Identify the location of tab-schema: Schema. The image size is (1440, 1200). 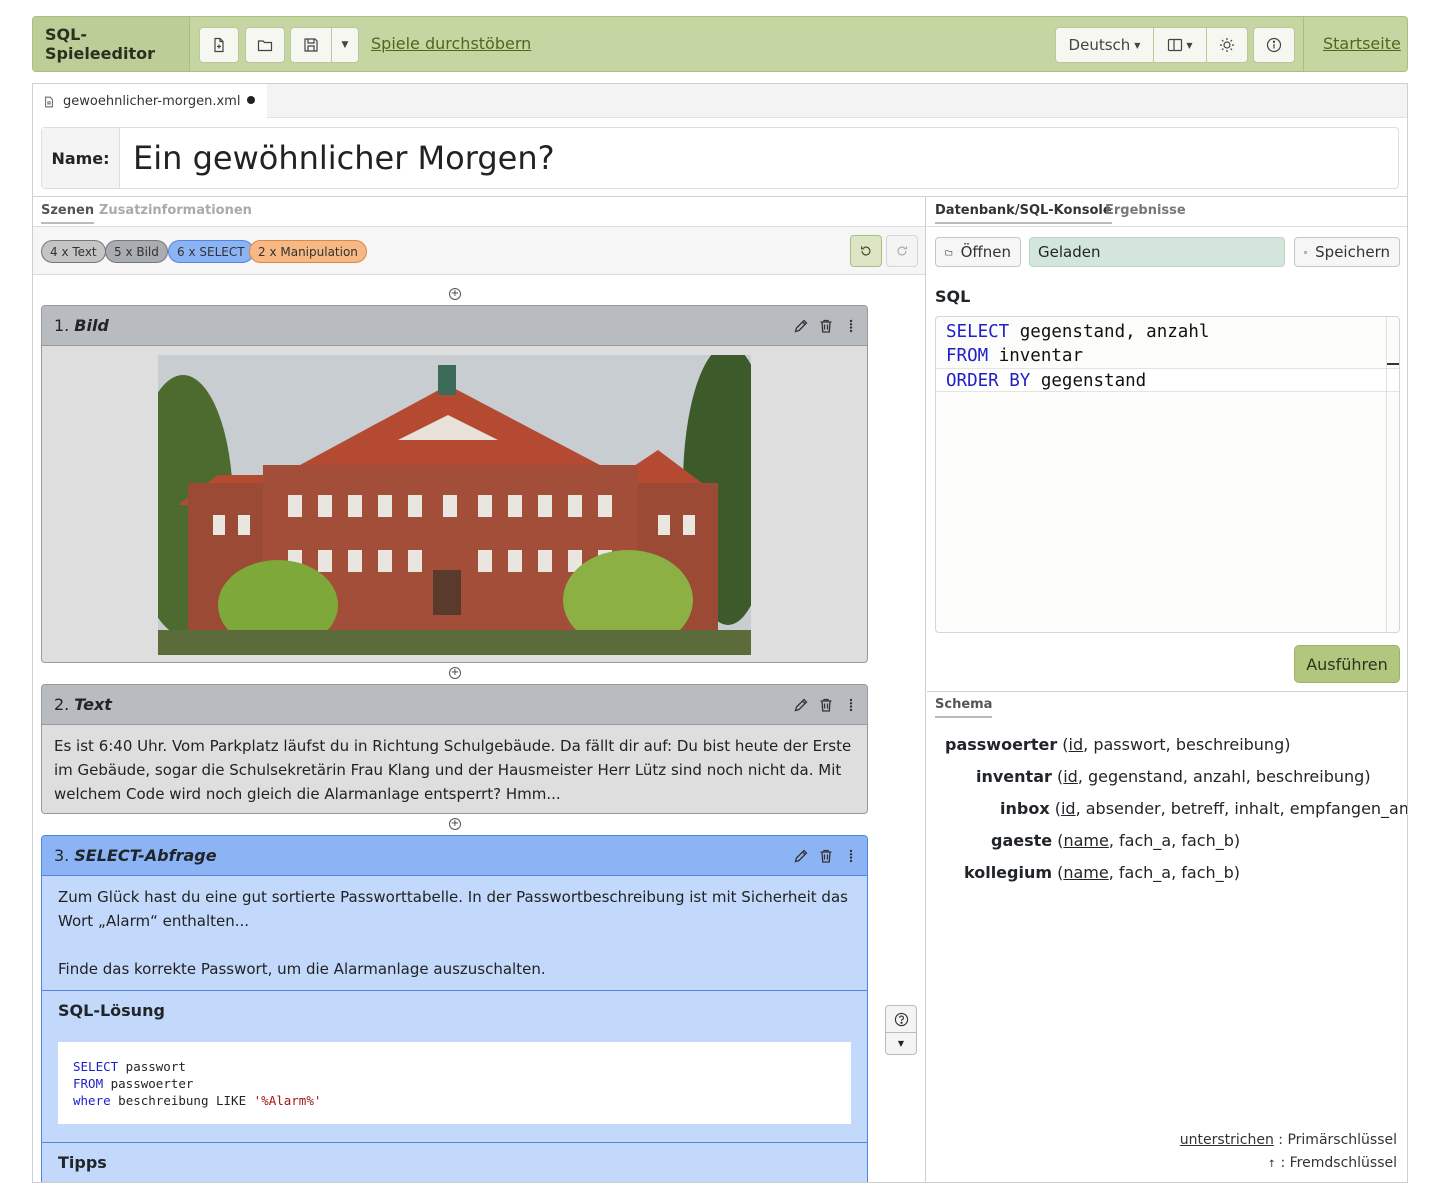
(964, 707).